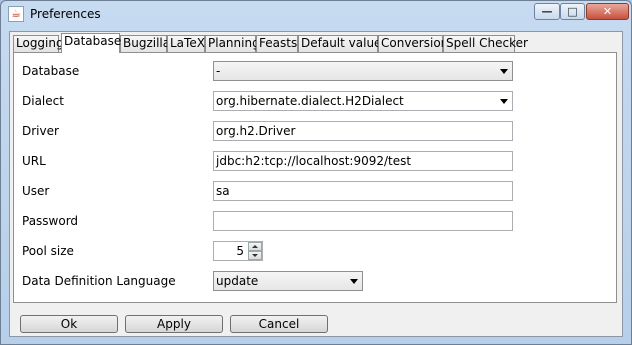 Image resolution: width=632 pixels, height=345 pixels. Describe the element at coordinates (43, 101) in the screenshot. I see `dialect-label: Dialect` at that location.